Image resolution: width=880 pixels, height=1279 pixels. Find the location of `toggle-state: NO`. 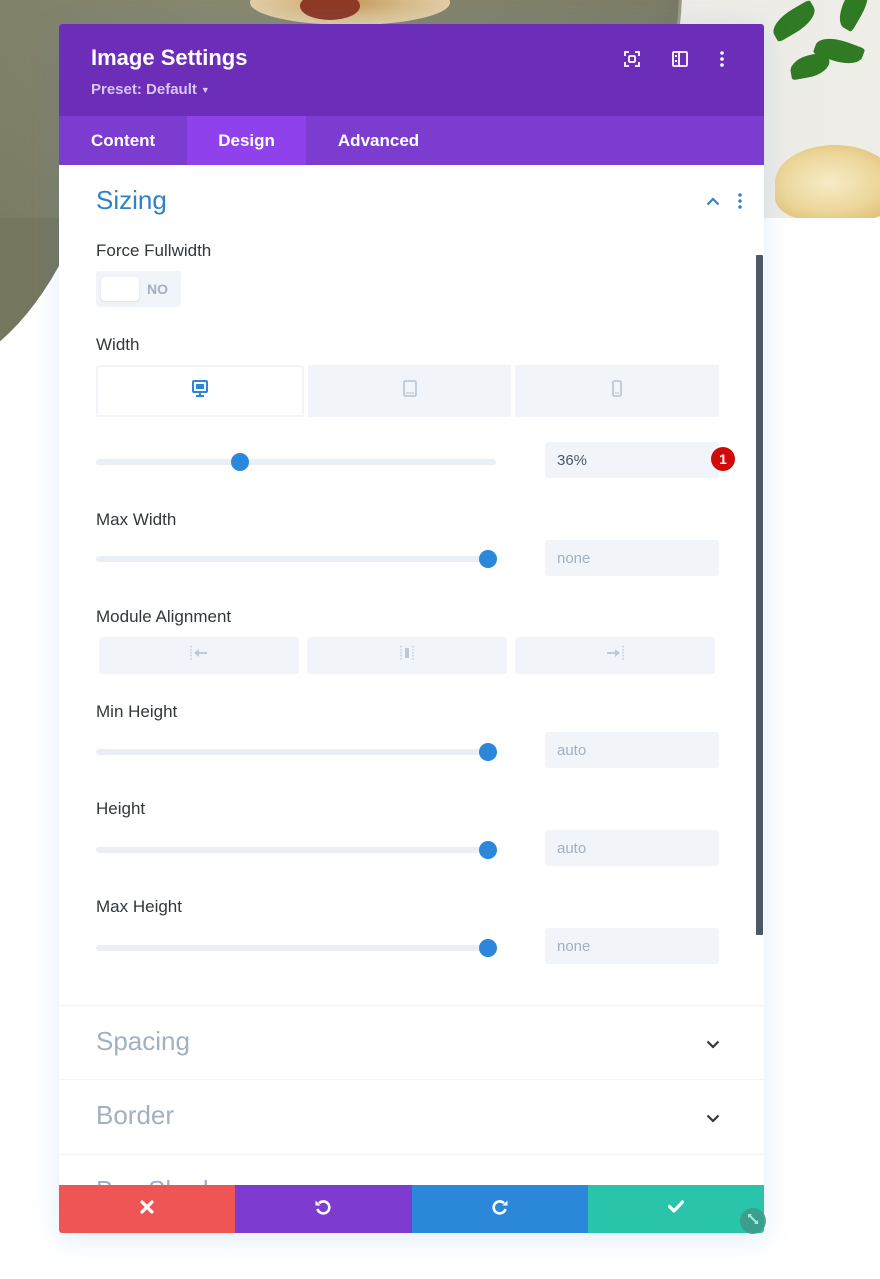

toggle-state: NO is located at coordinates (157, 289).